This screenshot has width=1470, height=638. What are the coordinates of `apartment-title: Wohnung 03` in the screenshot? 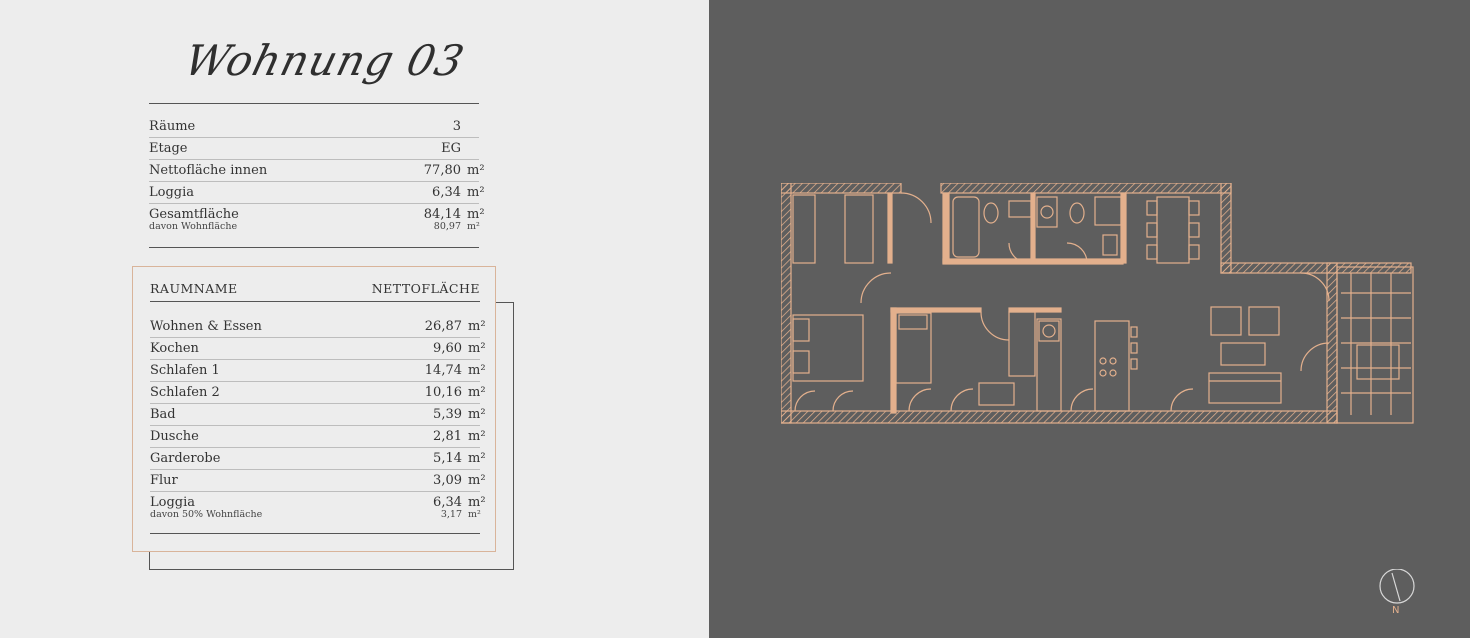 It's located at (324, 60).